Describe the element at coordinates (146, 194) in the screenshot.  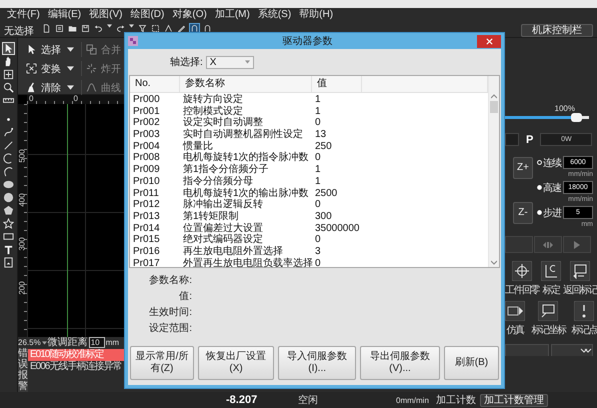
I see `table-cell-text: Pr011` at that location.